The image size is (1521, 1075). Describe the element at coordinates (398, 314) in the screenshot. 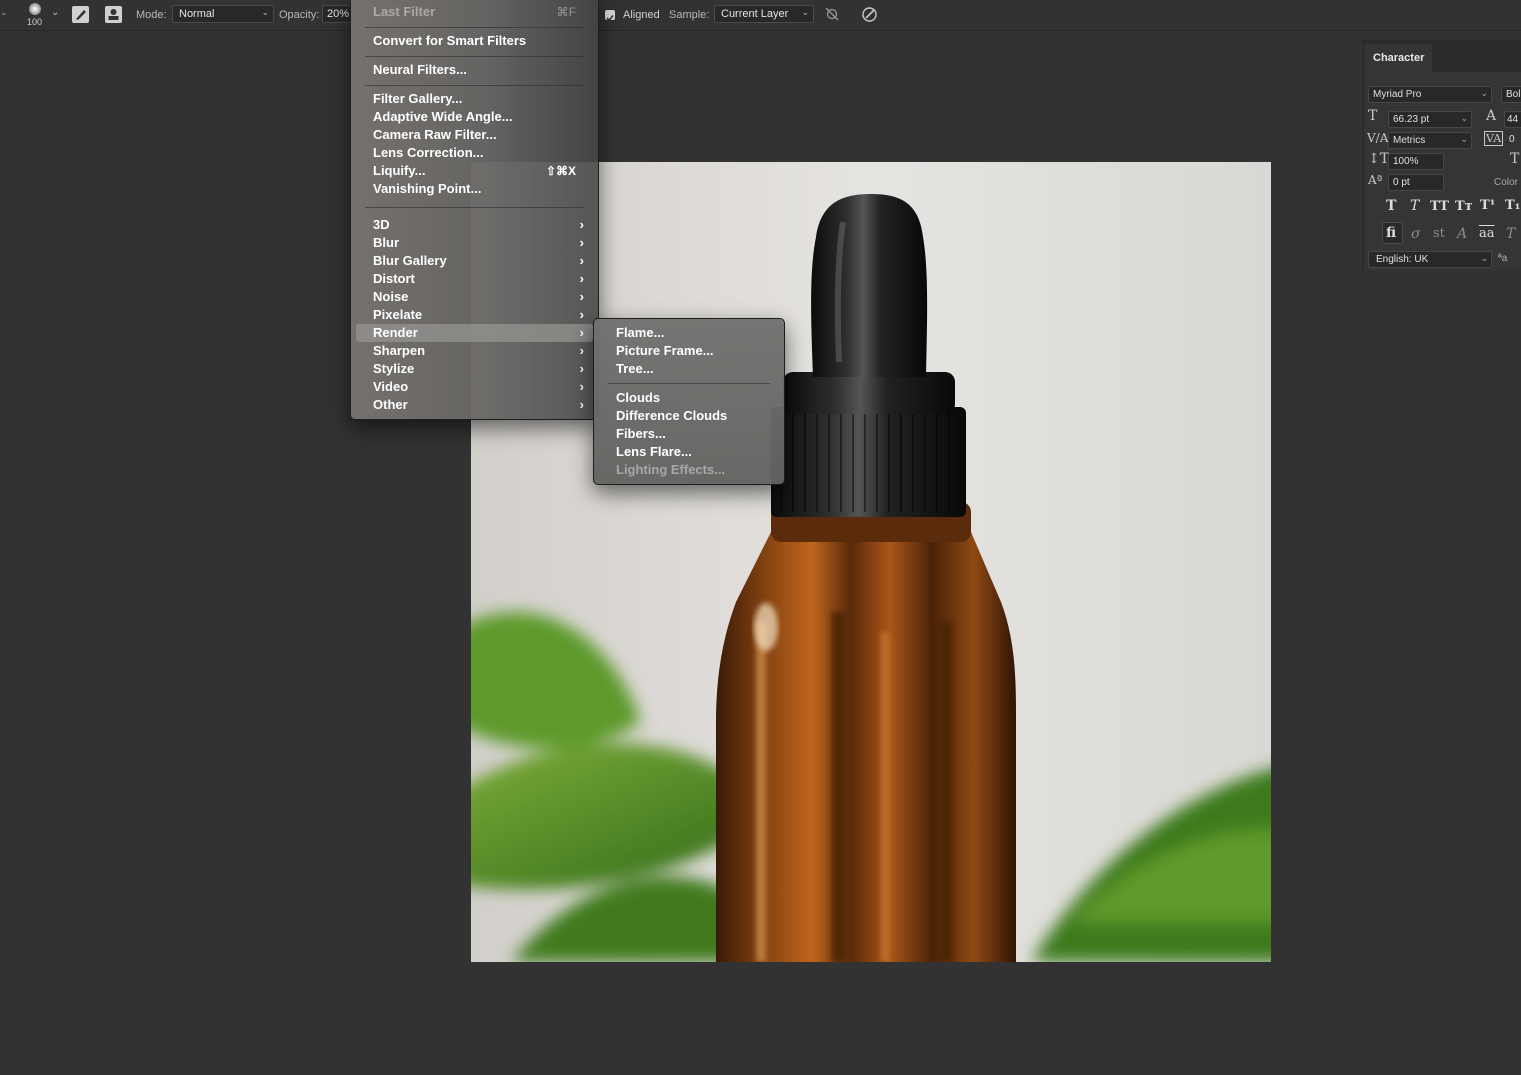

I see `menu-item-label: Pixelate` at that location.